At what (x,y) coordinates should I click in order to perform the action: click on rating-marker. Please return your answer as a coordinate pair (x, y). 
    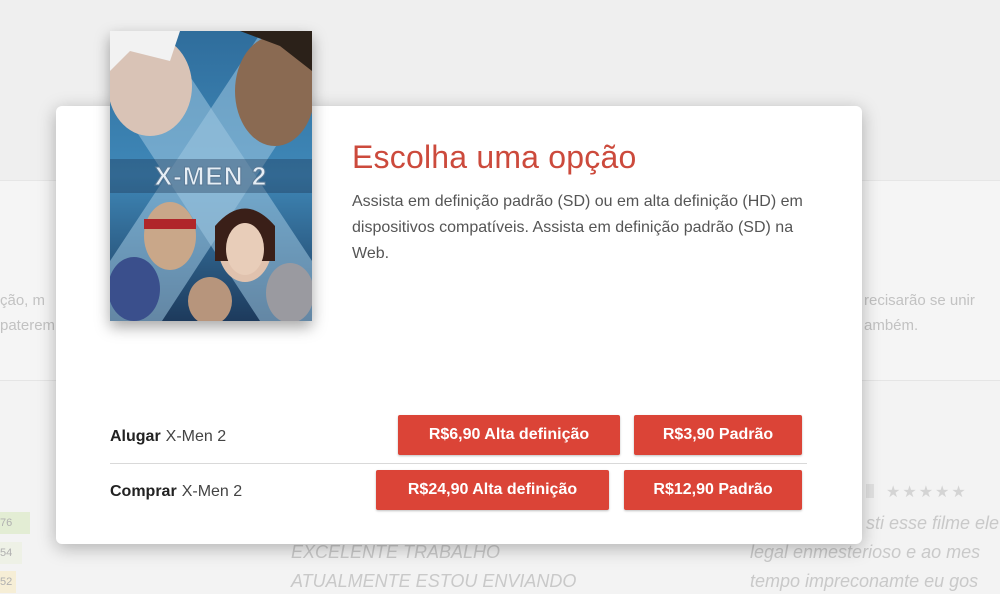
    Looking at the image, I should click on (870, 491).